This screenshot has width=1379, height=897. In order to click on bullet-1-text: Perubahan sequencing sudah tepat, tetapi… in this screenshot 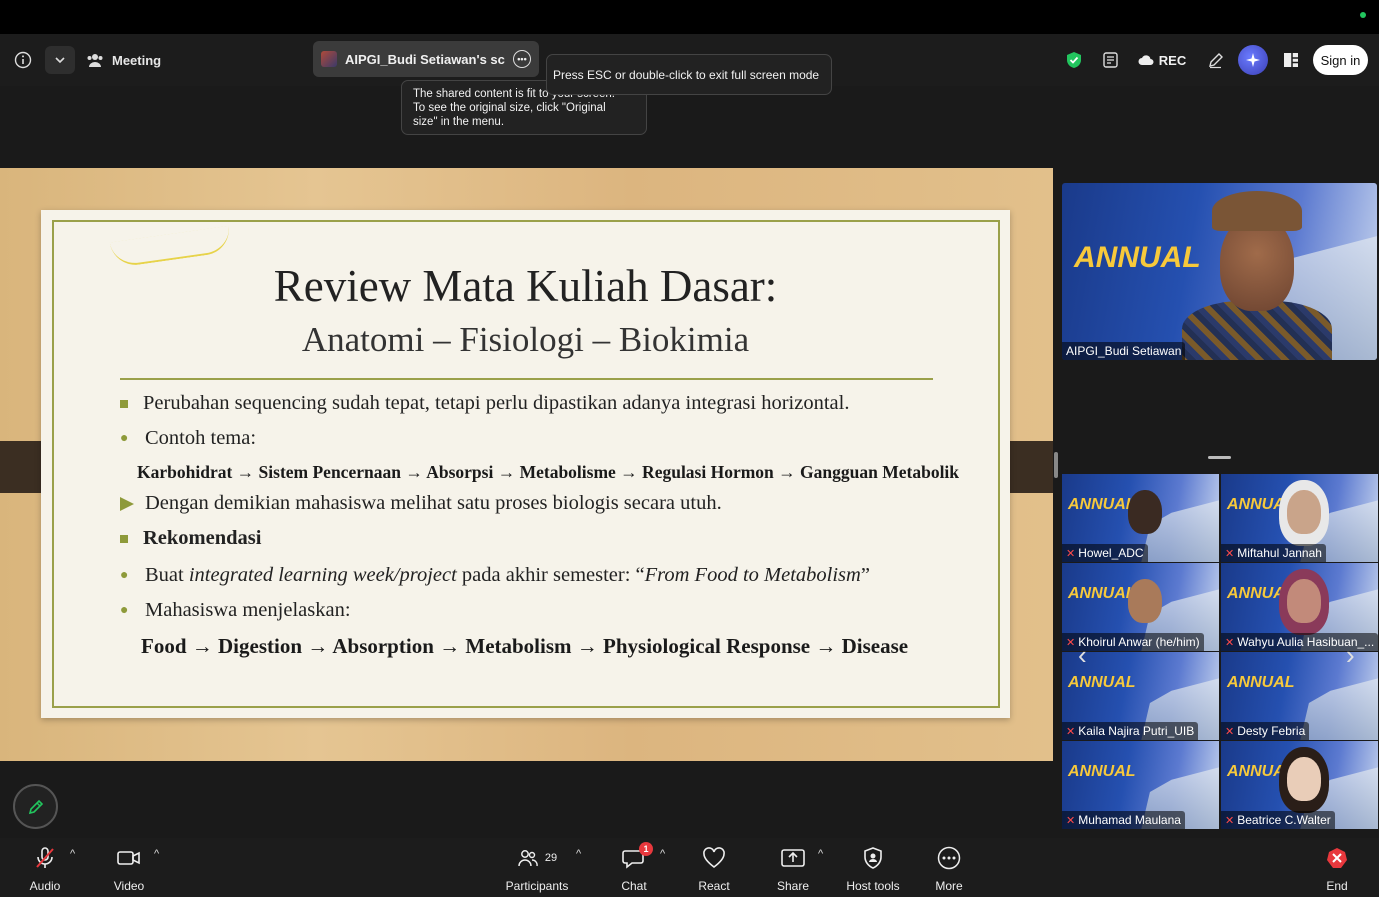, I will do `click(496, 403)`.